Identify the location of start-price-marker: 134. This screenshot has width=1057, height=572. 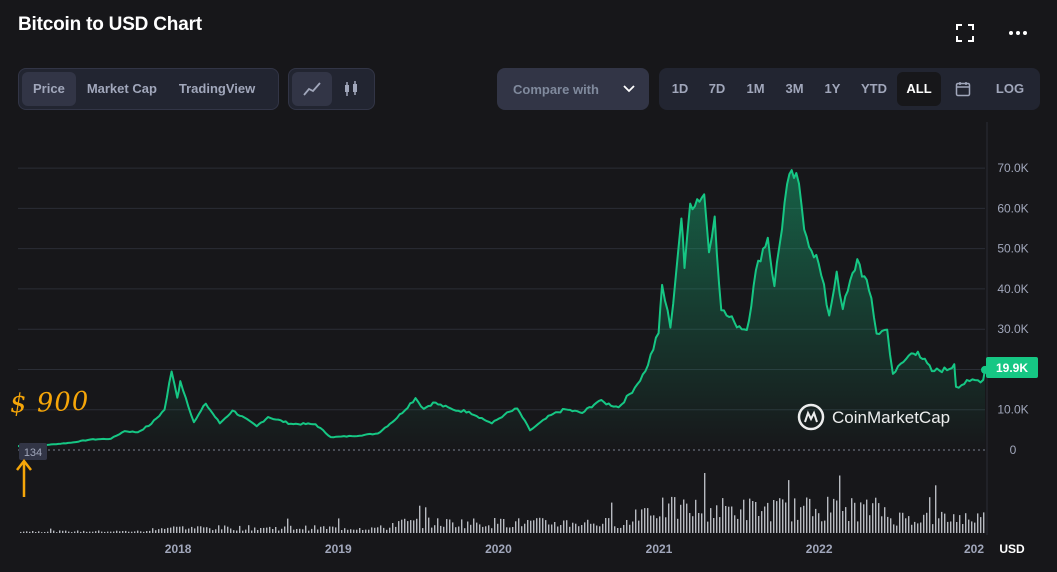
(33, 451).